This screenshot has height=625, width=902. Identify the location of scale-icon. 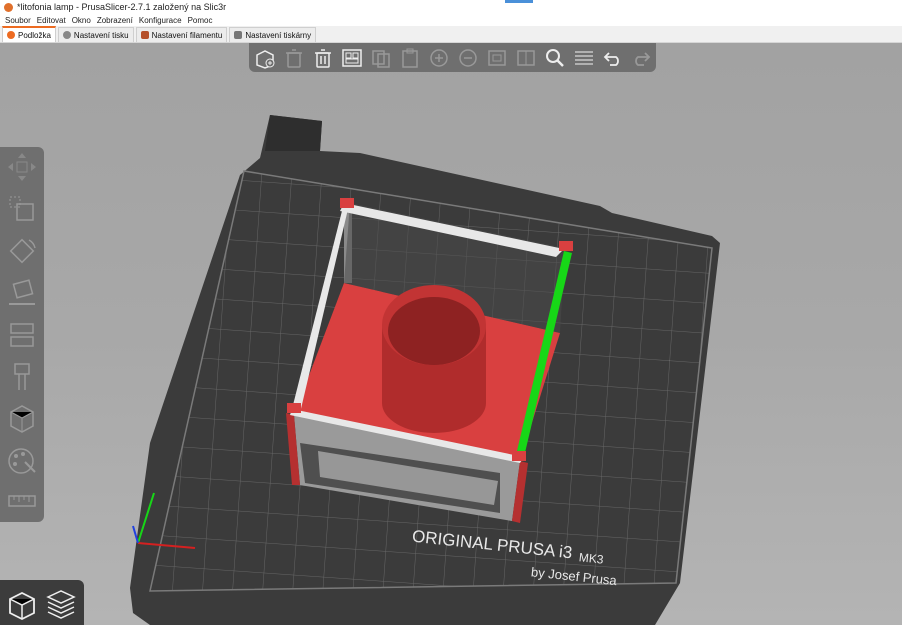
(22, 209).